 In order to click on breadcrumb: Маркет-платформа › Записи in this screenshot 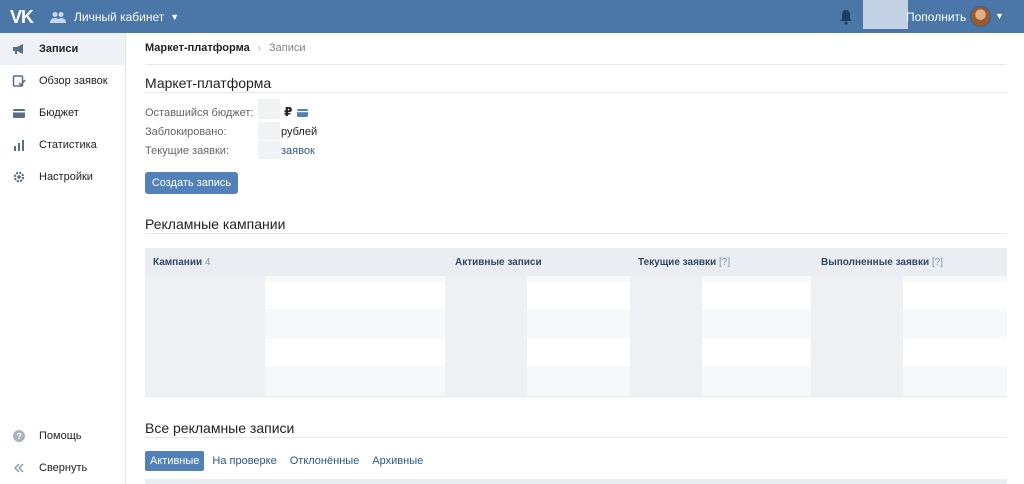, I will do `click(225, 48)`.